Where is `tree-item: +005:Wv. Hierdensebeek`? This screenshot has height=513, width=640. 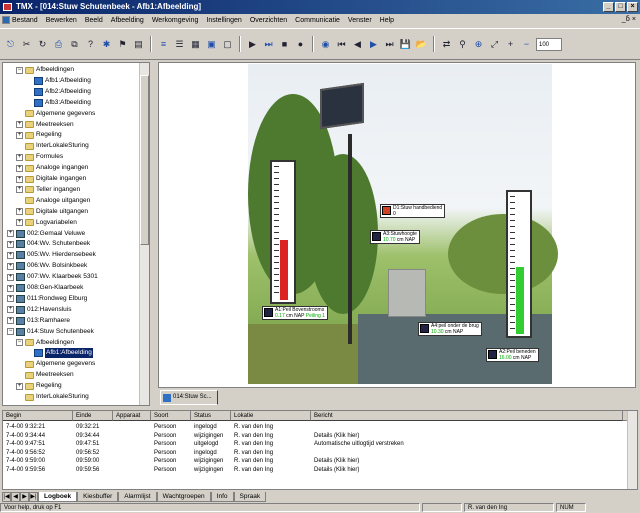
tree-item: +005:Wv. Hierdensebeek is located at coordinates (51, 255).